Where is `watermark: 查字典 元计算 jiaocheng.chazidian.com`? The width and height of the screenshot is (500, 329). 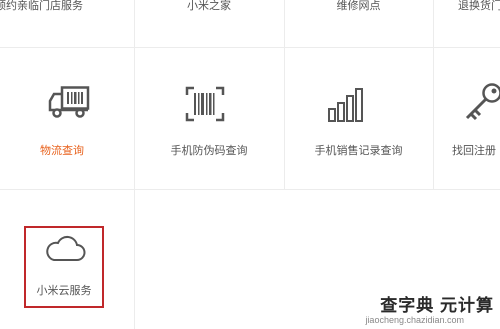 watermark: 查字典 元计算 jiaocheng.chazidian.com is located at coordinates (419, 308).